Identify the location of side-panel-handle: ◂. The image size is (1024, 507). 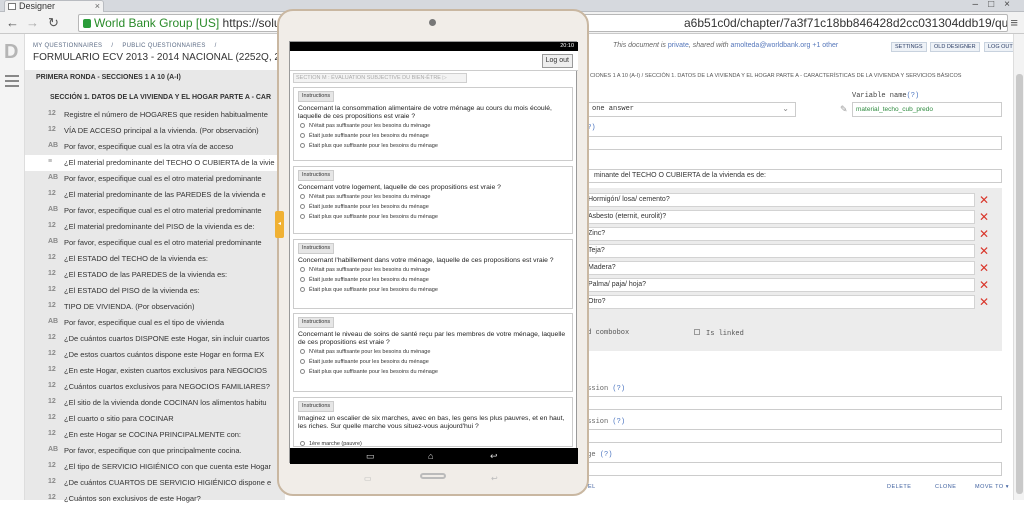
(279, 224).